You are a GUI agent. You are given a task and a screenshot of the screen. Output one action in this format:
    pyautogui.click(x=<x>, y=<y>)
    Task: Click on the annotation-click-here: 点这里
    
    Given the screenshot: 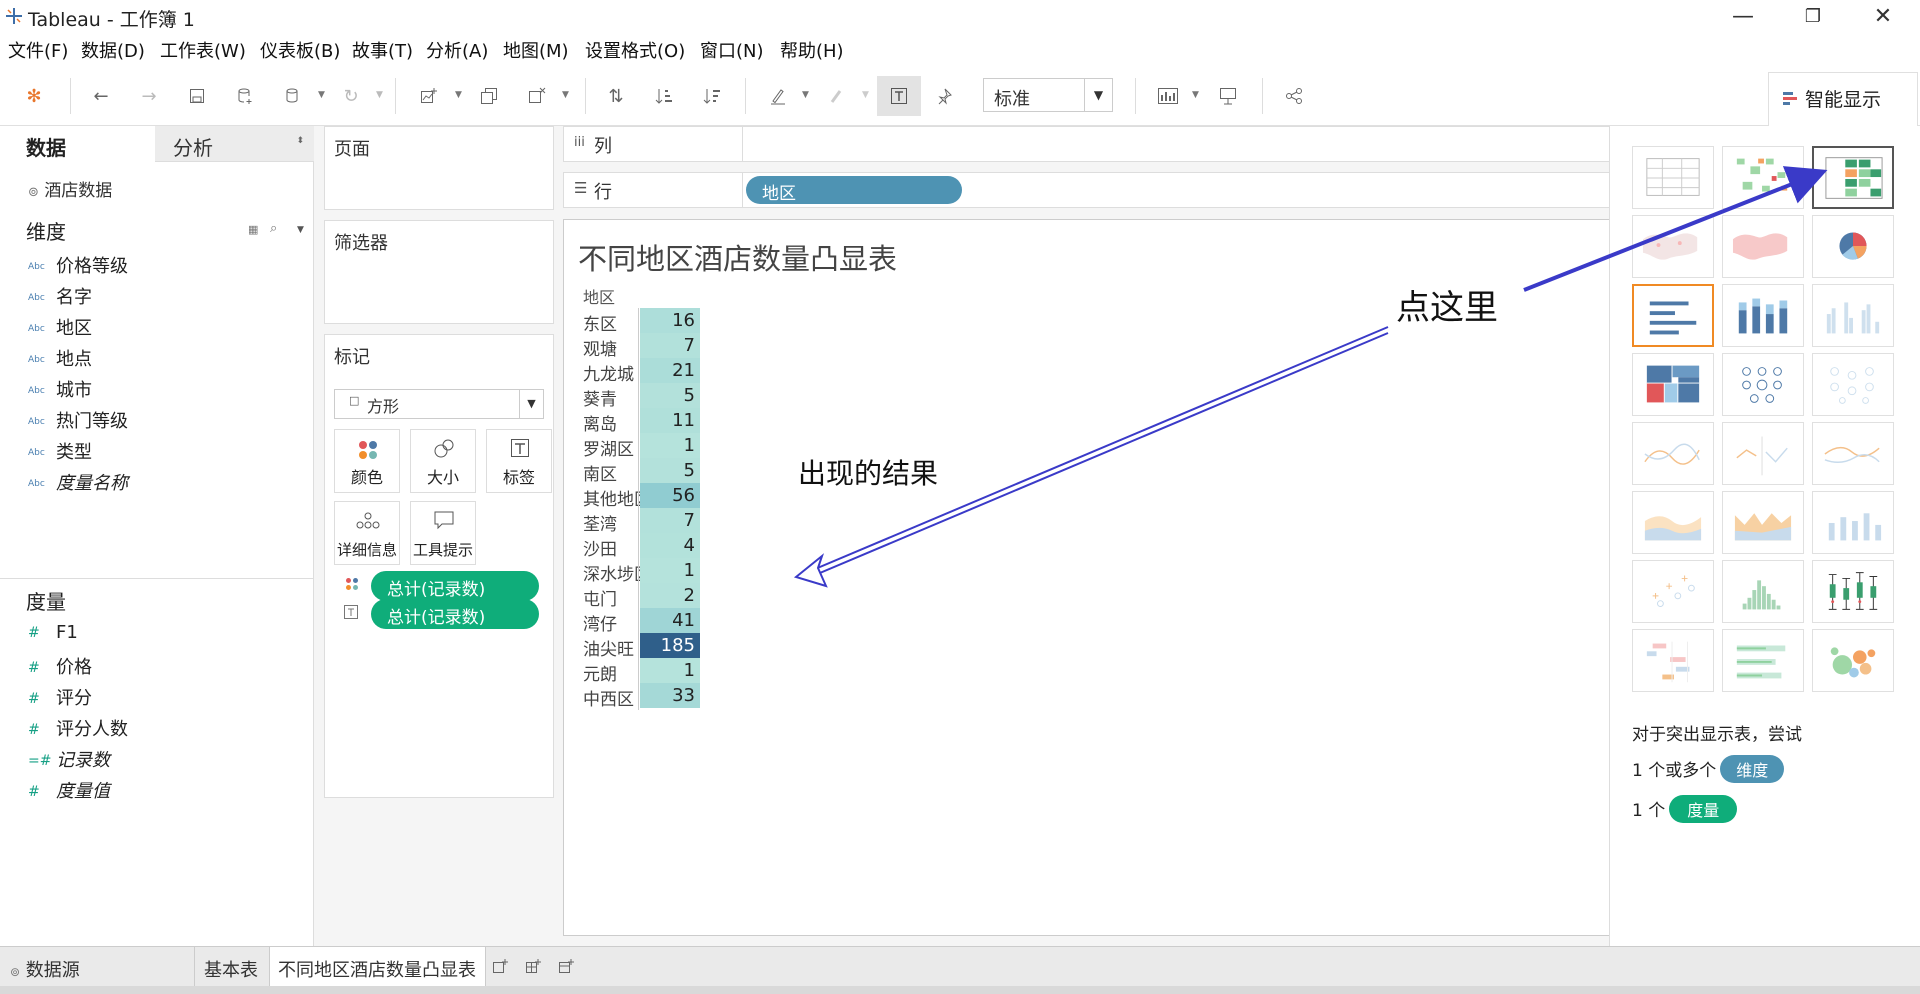 What is the action you would take?
    pyautogui.click(x=1447, y=308)
    